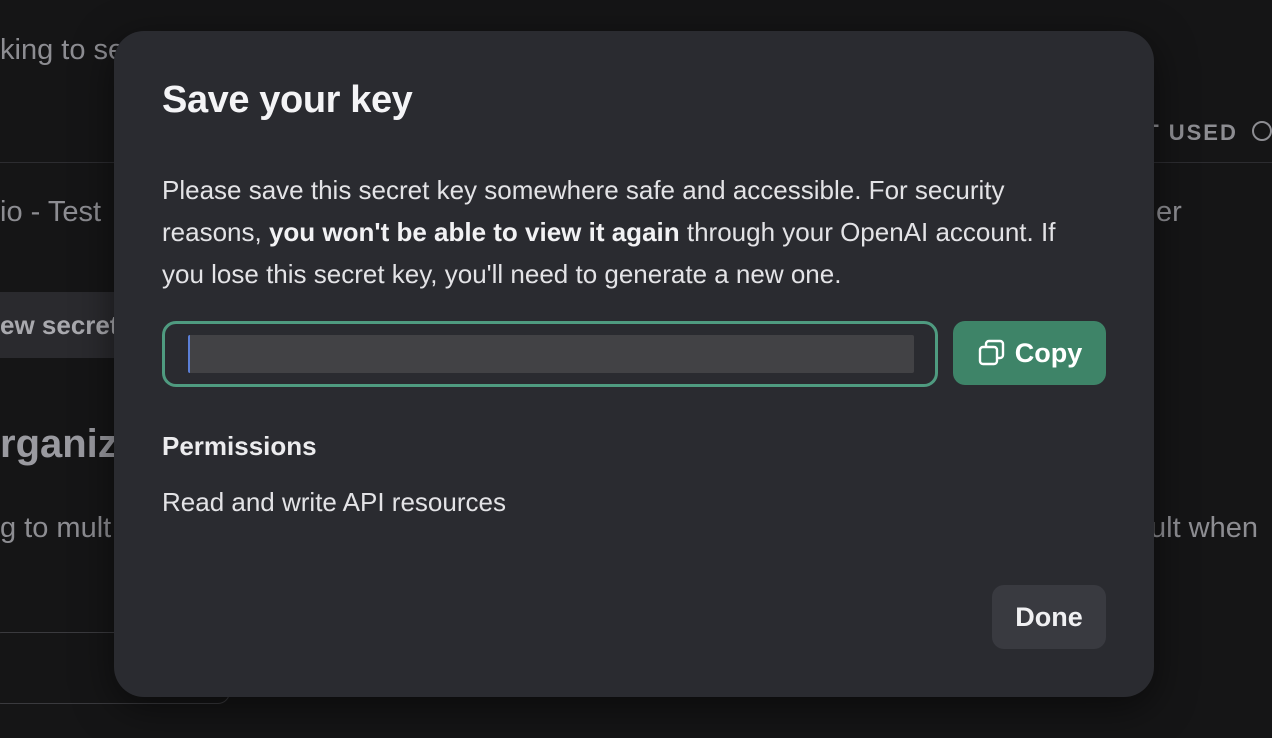 Image resolution: width=1272 pixels, height=738 pixels. I want to click on background-text-fragment: king to se, so click(62, 50).